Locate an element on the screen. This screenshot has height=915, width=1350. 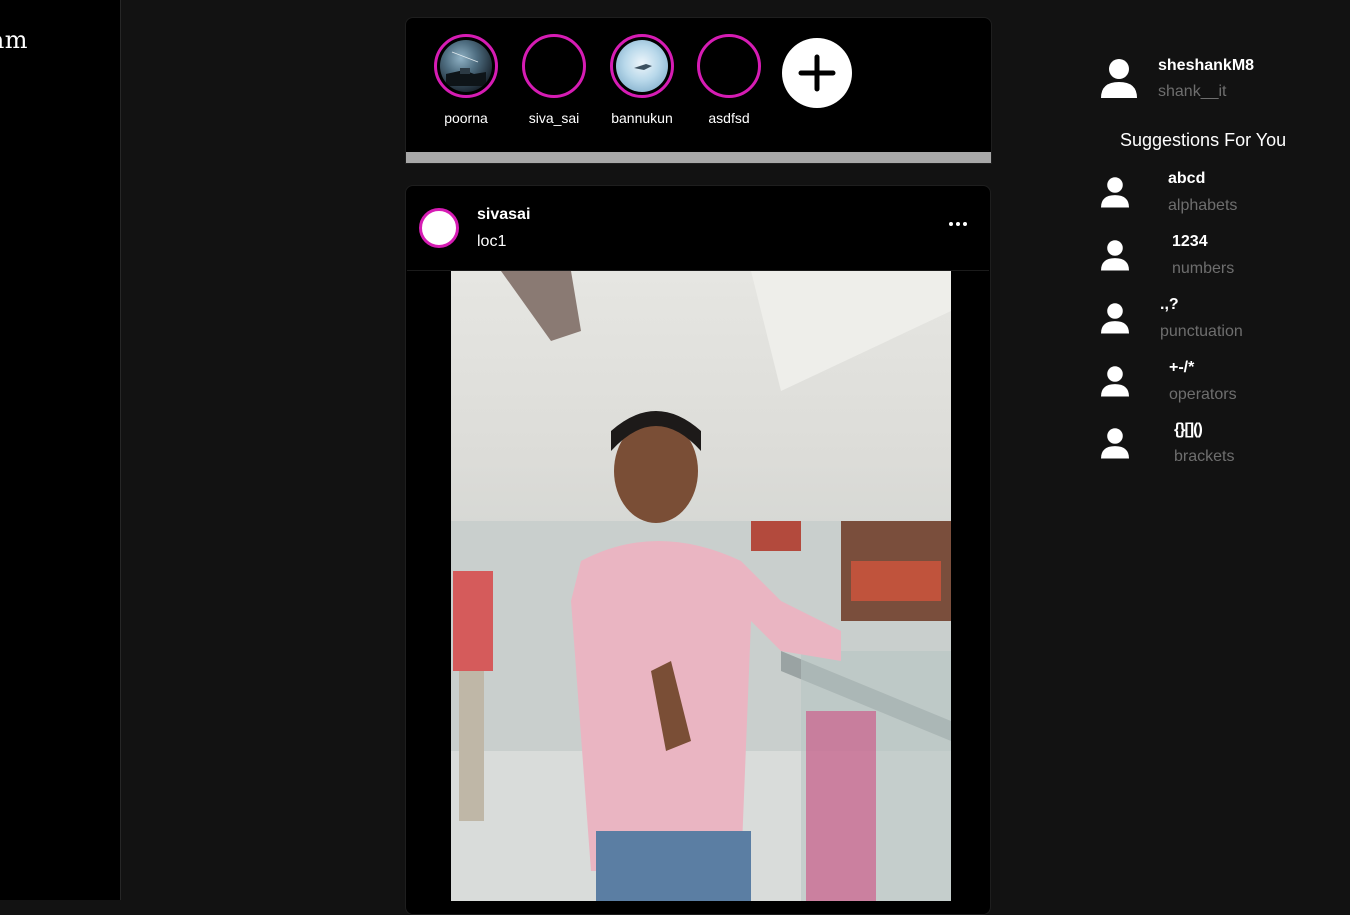
suggestion-item: +-/* operators is located at coordinates (1222, 384).